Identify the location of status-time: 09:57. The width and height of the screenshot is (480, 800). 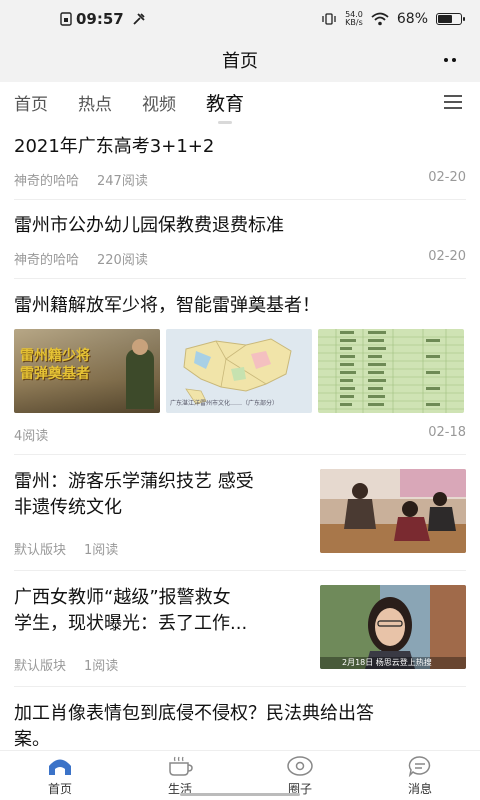
(100, 19).